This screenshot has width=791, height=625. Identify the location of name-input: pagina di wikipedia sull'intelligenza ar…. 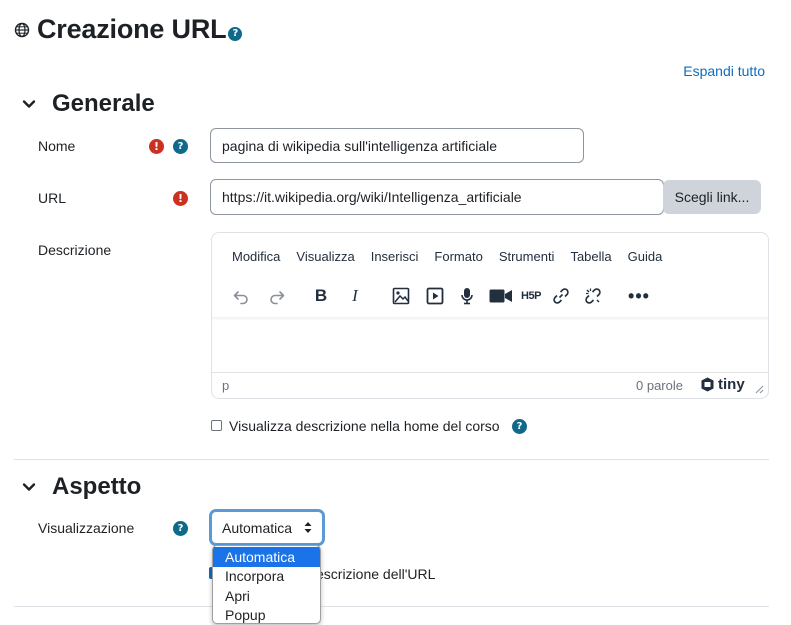
(397, 145).